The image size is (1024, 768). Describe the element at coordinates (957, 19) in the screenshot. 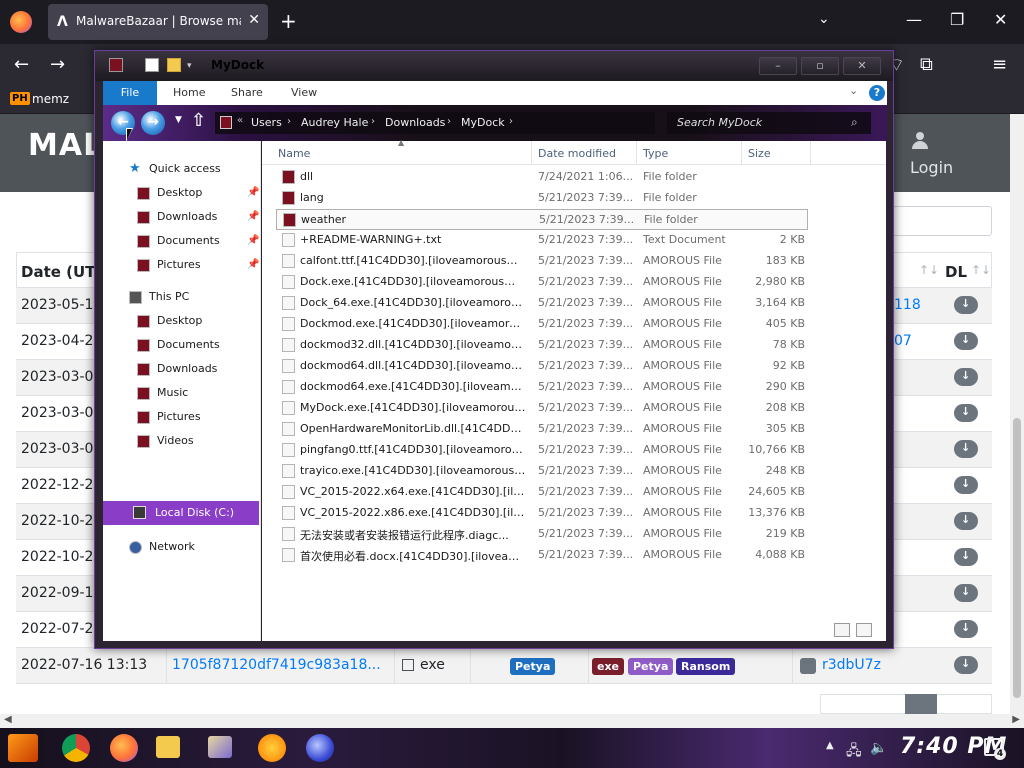

I see `restore-icon: ❐` at that location.